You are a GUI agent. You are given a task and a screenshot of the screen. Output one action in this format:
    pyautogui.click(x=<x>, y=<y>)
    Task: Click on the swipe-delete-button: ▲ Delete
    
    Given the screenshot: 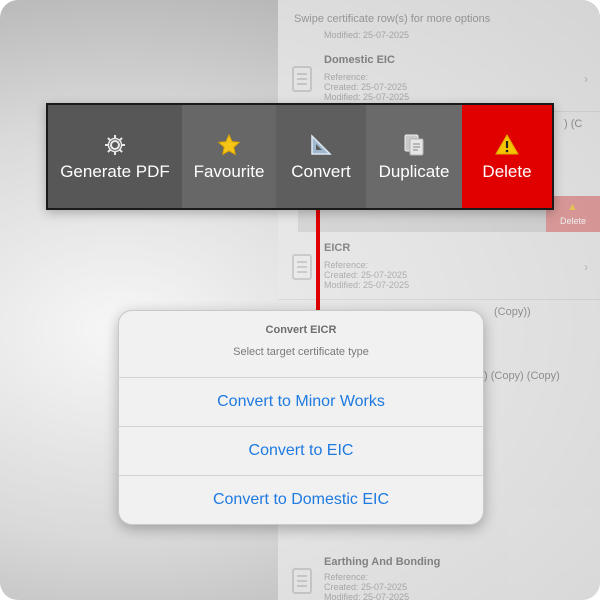 What is the action you would take?
    pyautogui.click(x=573, y=214)
    